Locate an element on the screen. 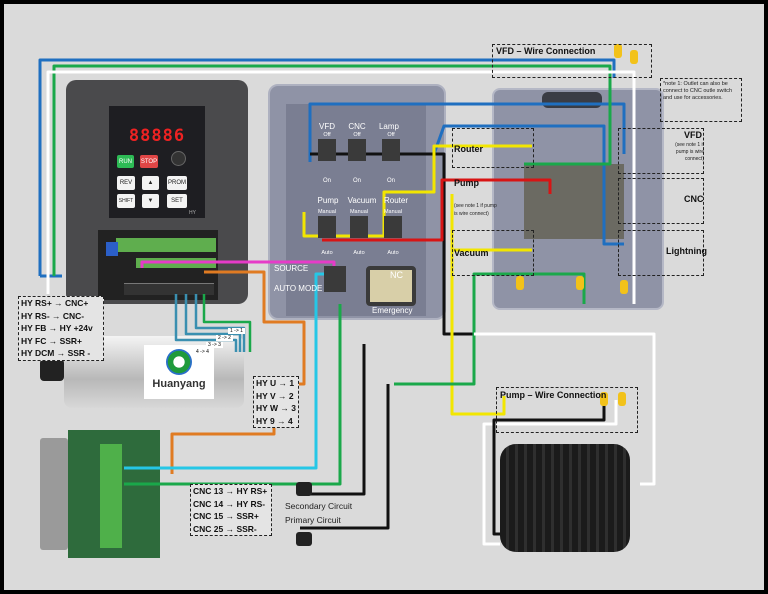  switch-vacuum-label: Vacuum is located at coordinates (362, 200).